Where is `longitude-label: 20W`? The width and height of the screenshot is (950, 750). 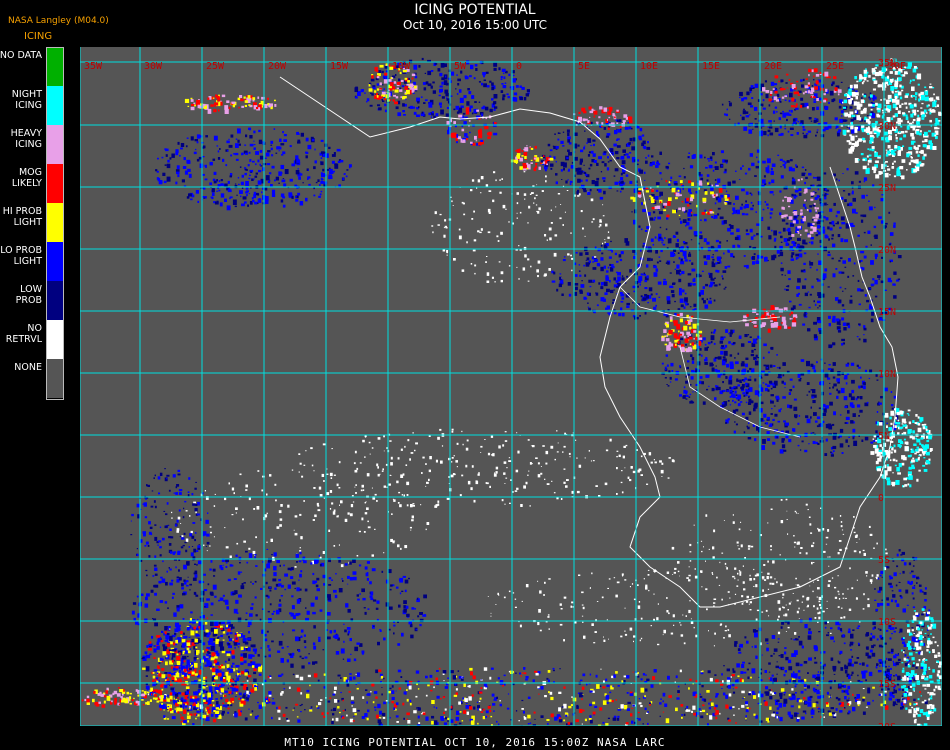
longitude-label: 20W is located at coordinates (277, 66).